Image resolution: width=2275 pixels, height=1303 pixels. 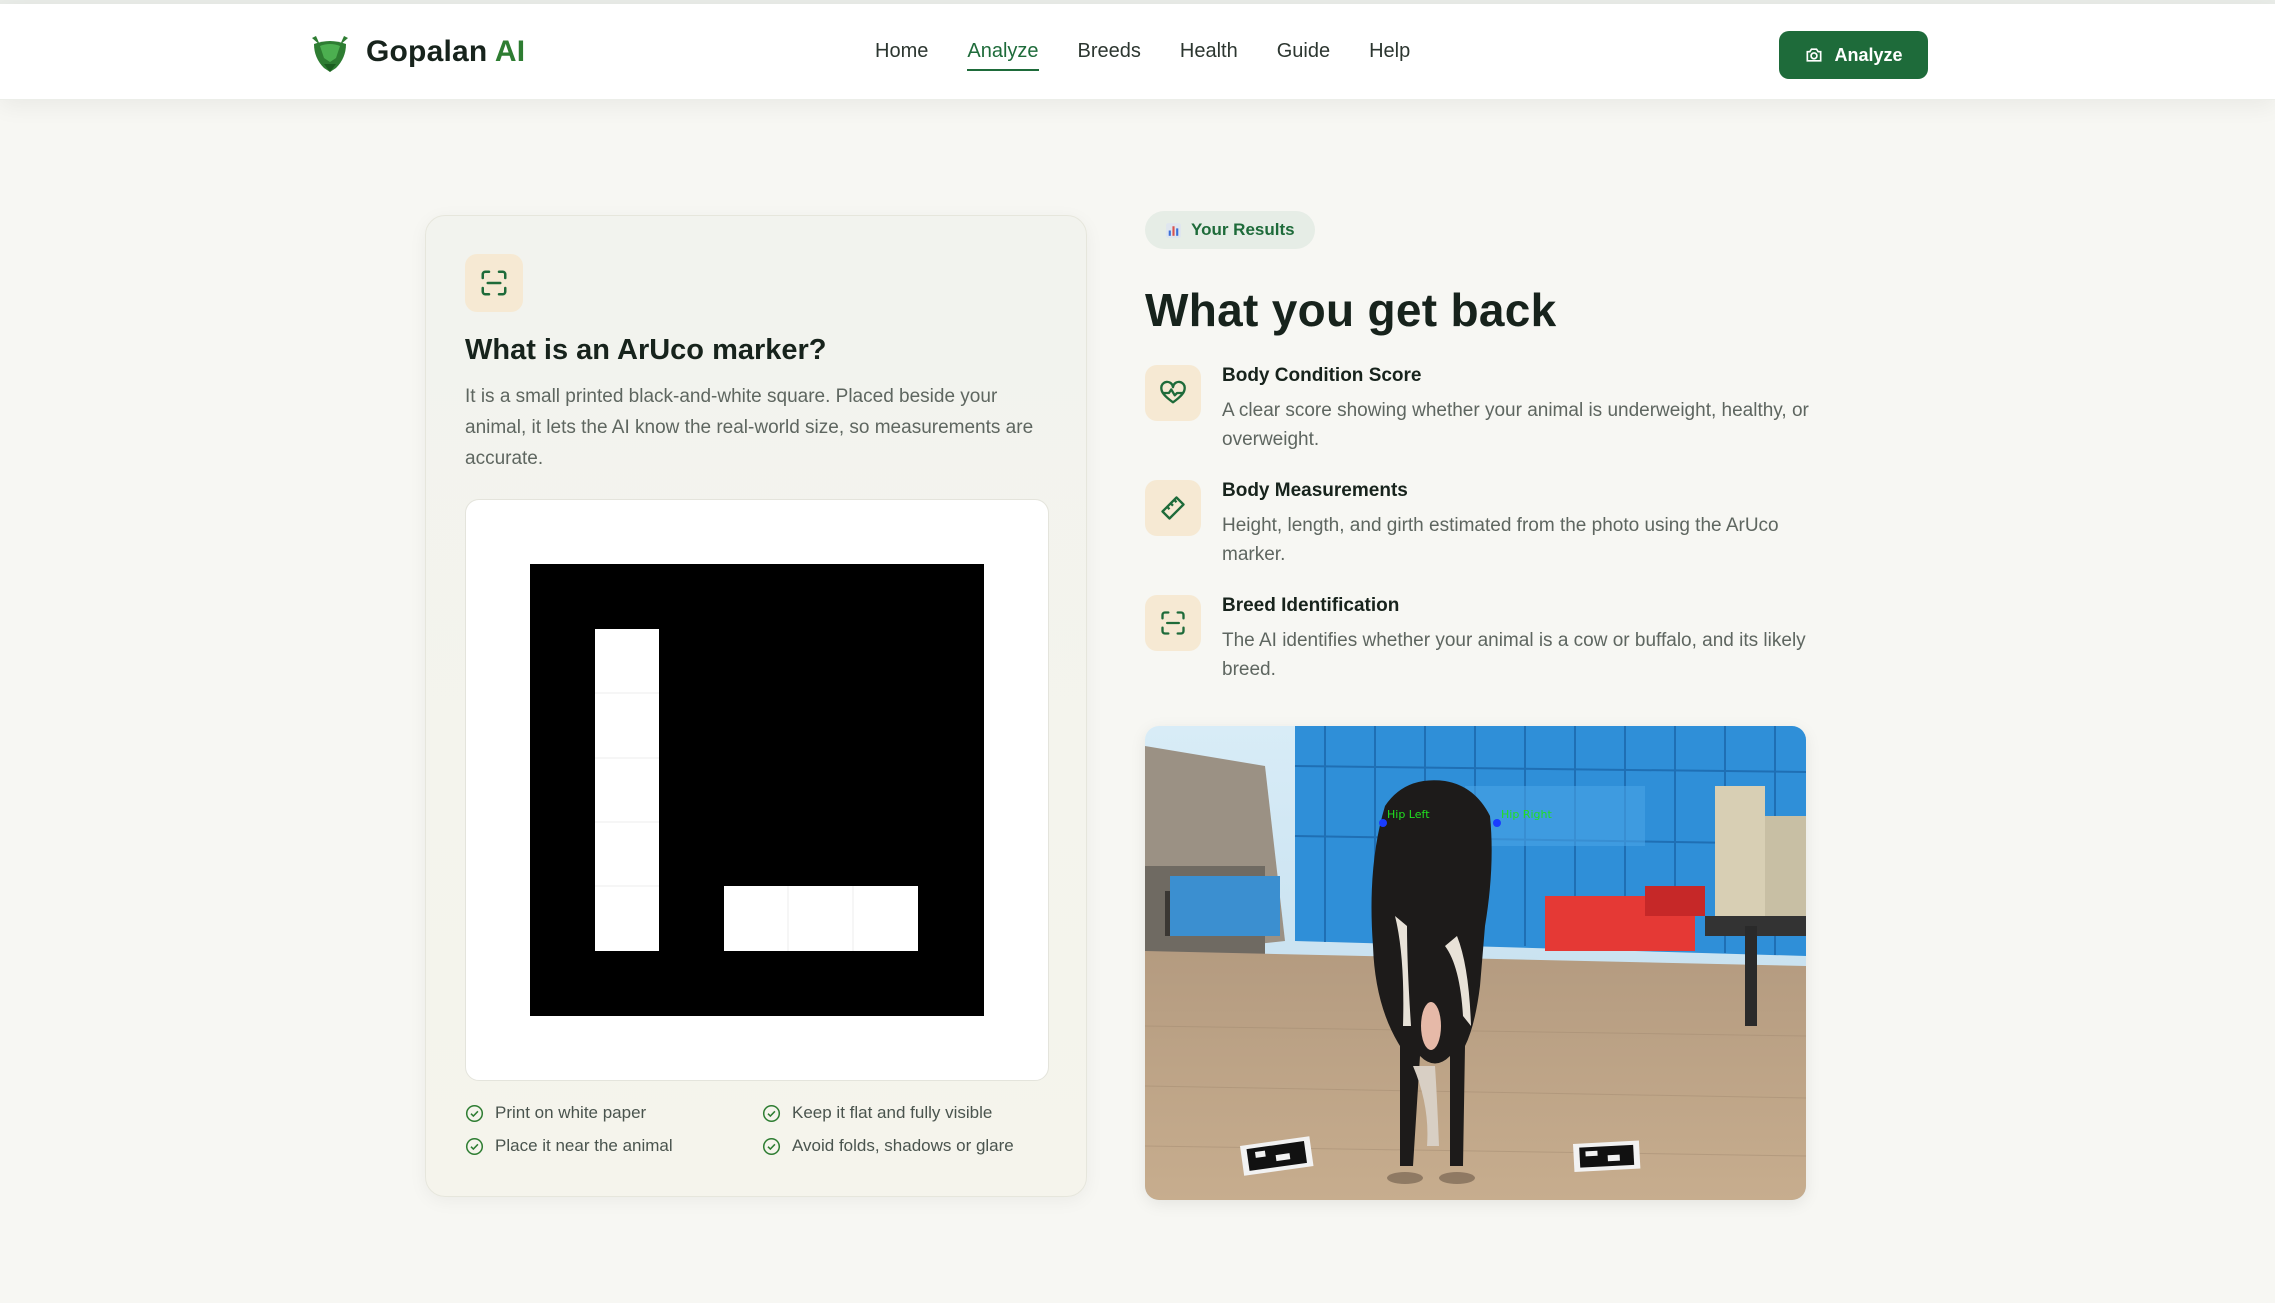 I want to click on cow-head-icon, so click(x=330, y=54).